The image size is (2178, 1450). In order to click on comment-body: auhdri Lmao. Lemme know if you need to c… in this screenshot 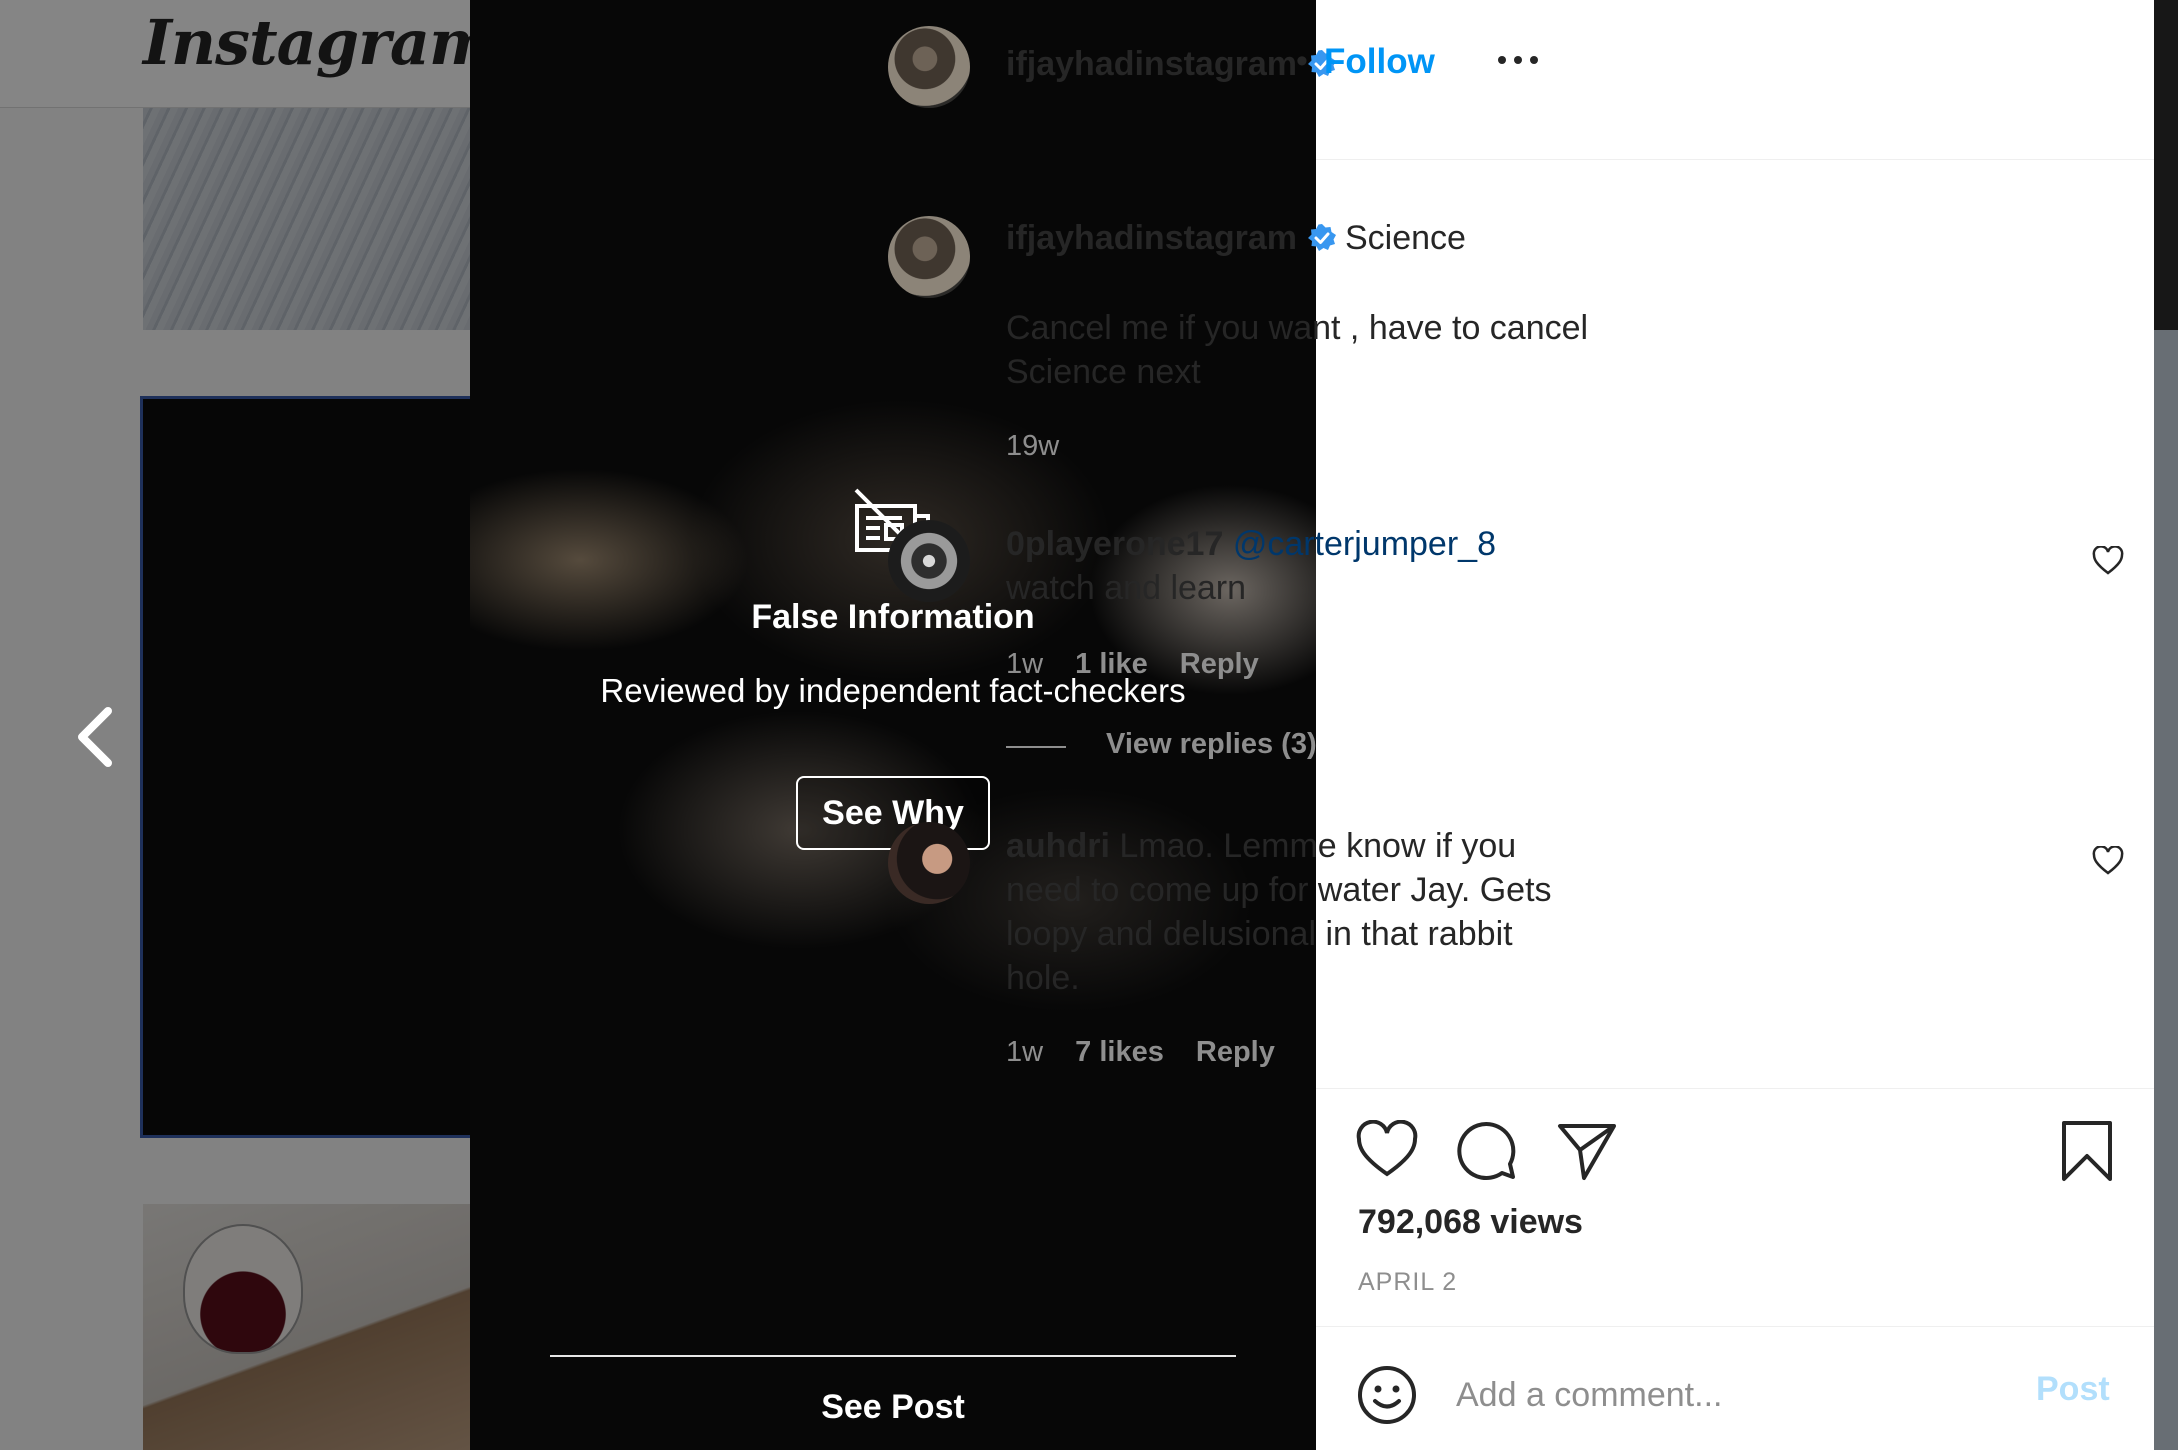, I will do `click(1296, 912)`.